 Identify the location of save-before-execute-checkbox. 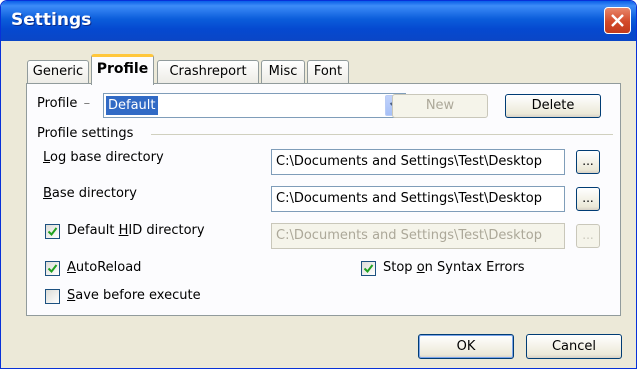
(52, 296).